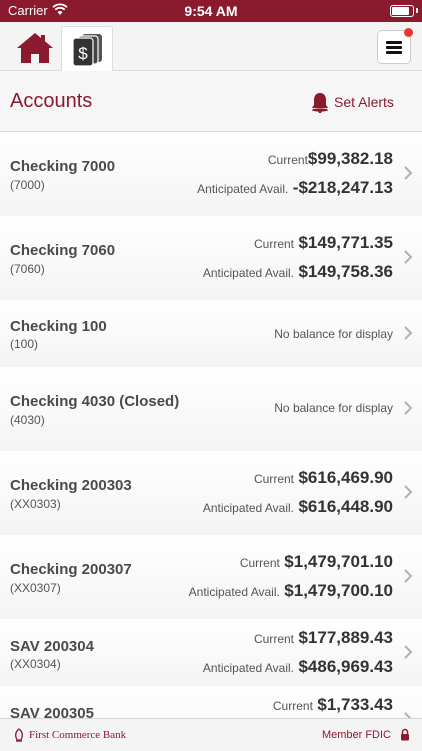 The image size is (422, 751). I want to click on current-balance: Current $149,771.35, so click(323, 242).